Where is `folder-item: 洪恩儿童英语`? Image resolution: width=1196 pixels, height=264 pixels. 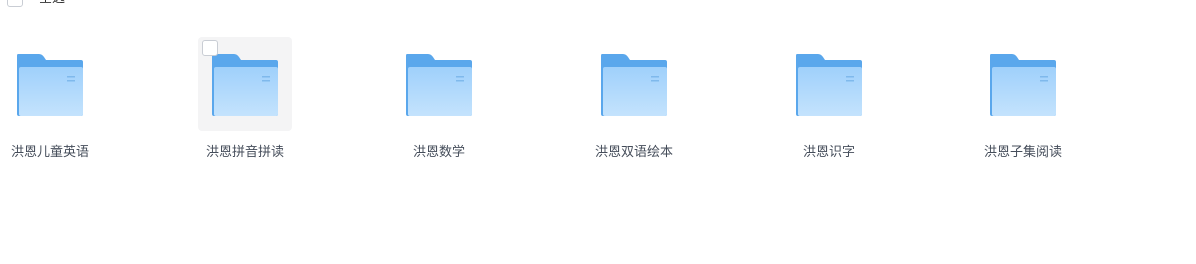
folder-item: 洪恩儿童英语 is located at coordinates (50, 102).